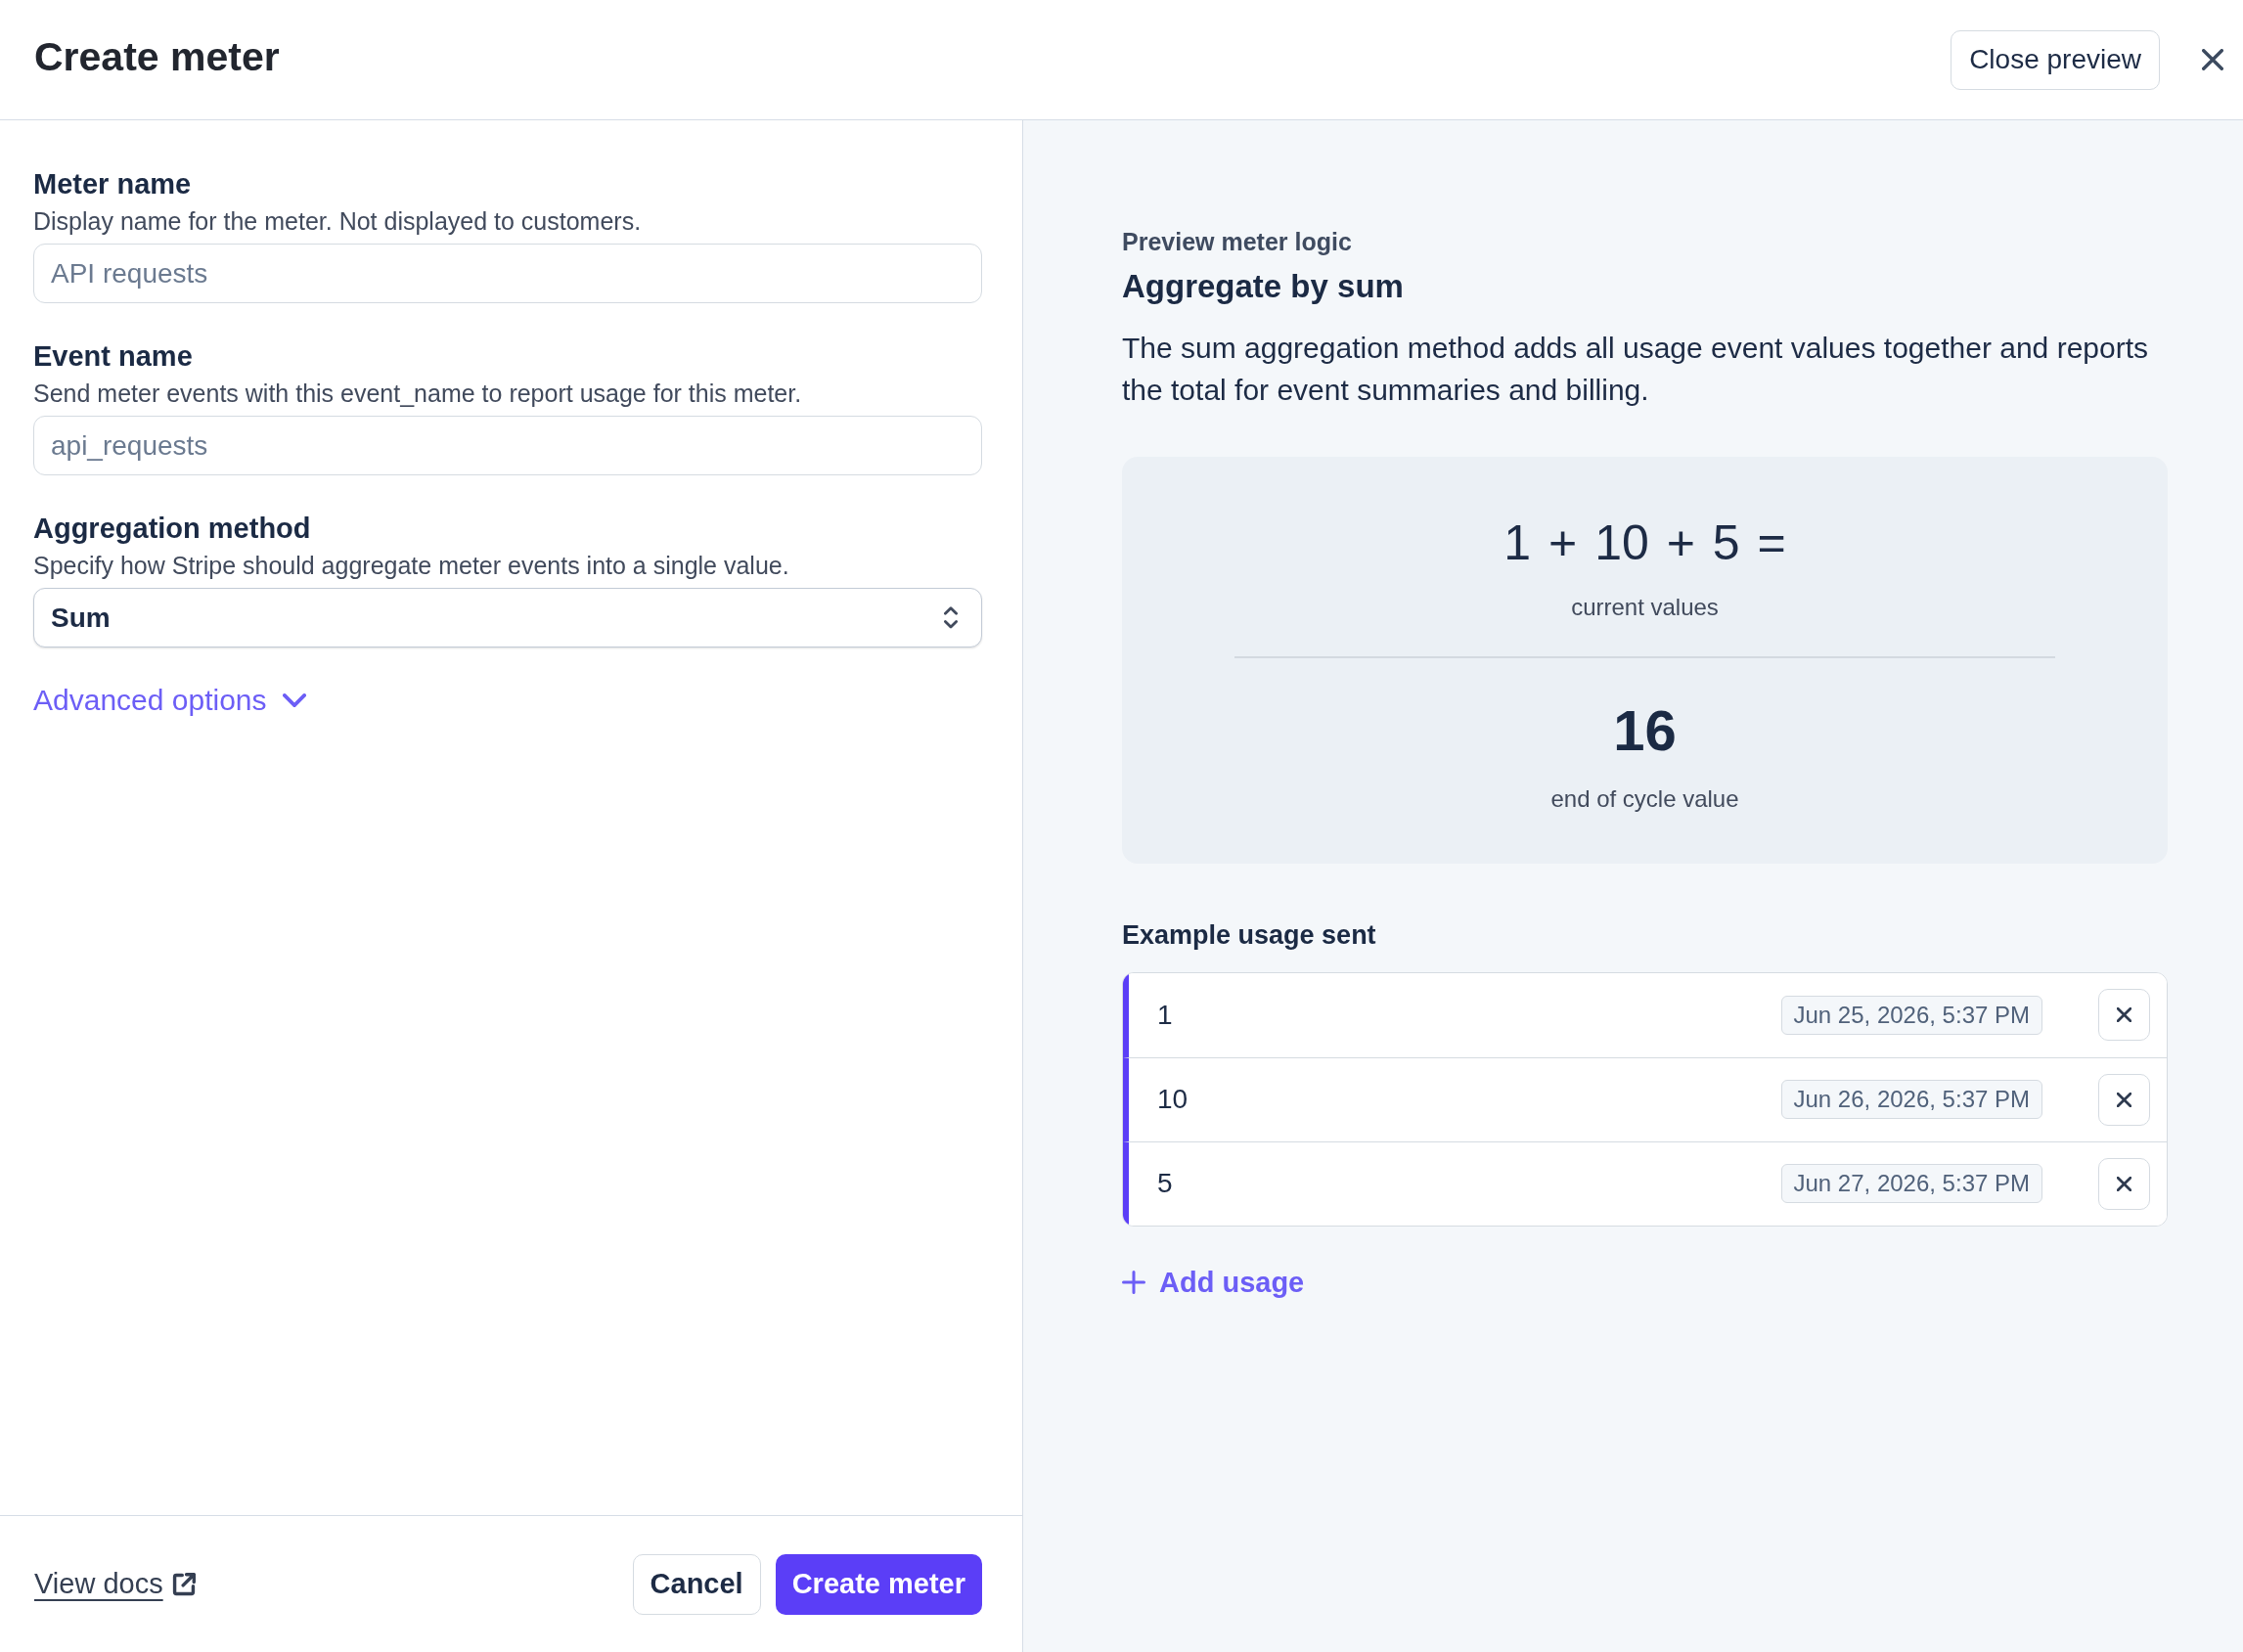 Image resolution: width=2243 pixels, height=1652 pixels. Describe the element at coordinates (1165, 1015) in the screenshot. I see `usage-value: 1` at that location.